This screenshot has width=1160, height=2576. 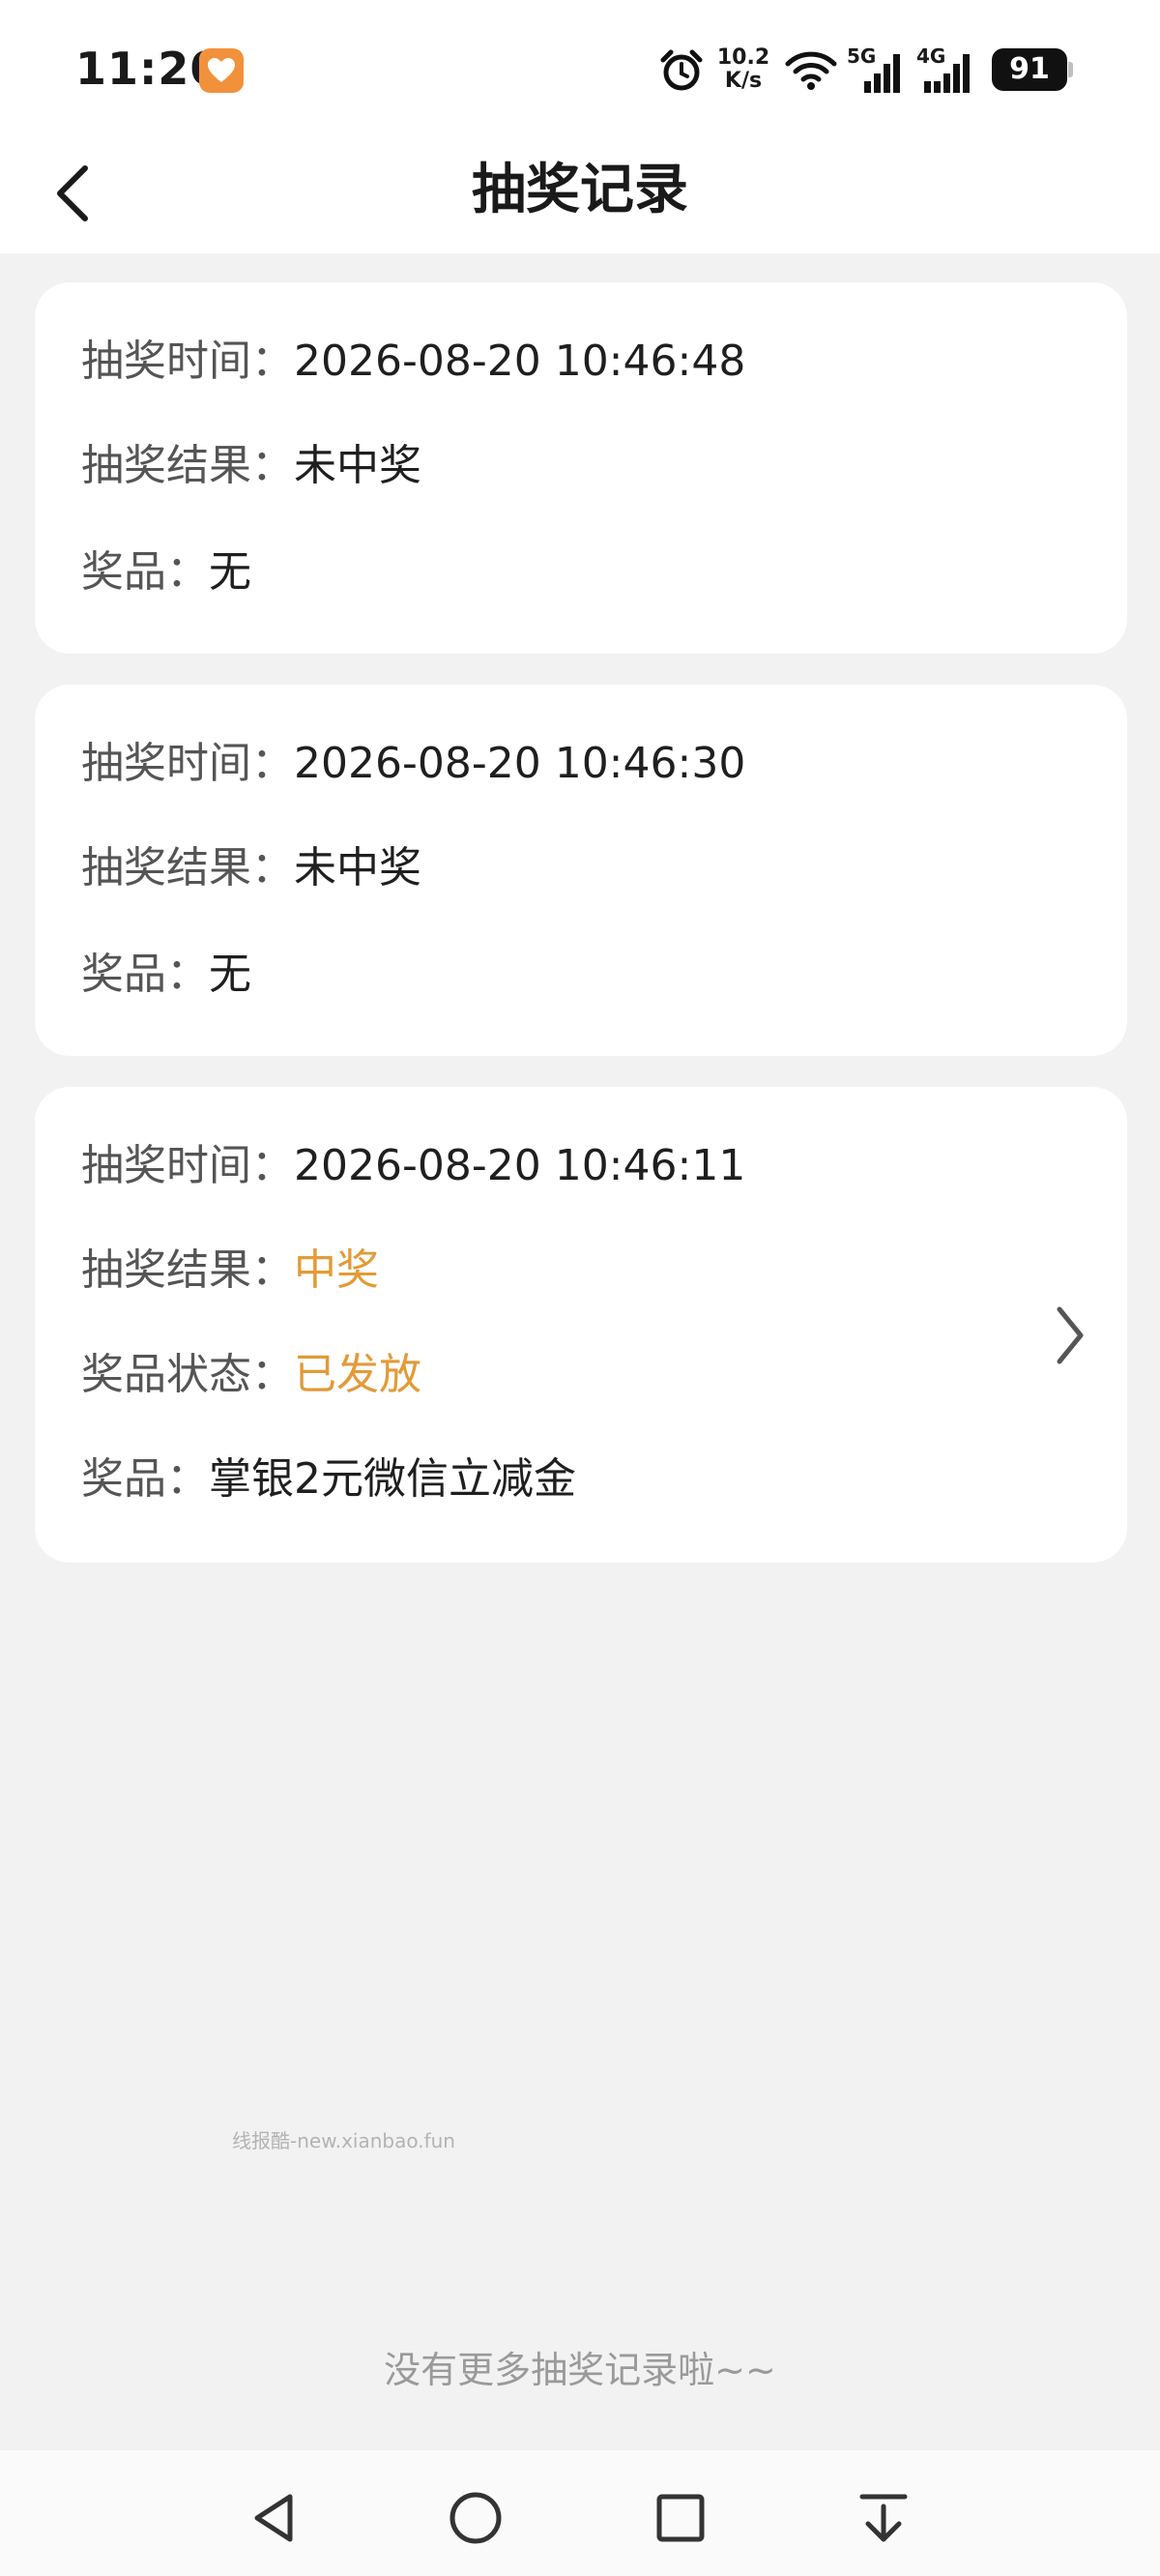 I want to click on net-speed: 10.2 K/s, so click(x=743, y=69).